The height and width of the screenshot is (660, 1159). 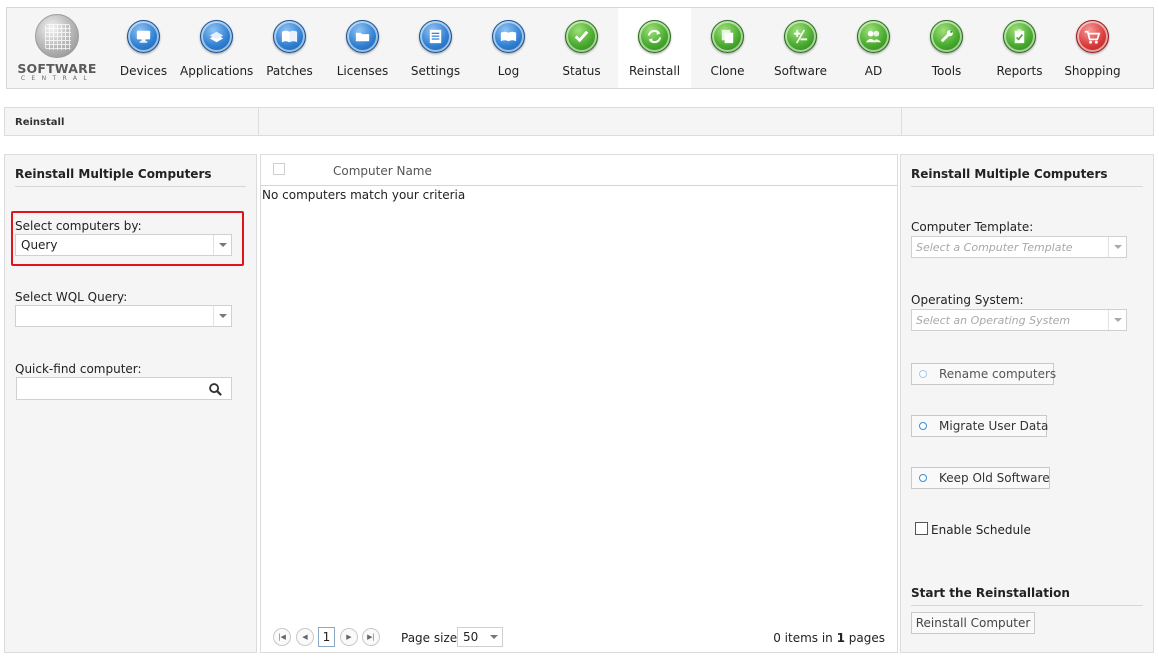 I want to click on rename-computers-label: Rename computers, so click(x=998, y=374).